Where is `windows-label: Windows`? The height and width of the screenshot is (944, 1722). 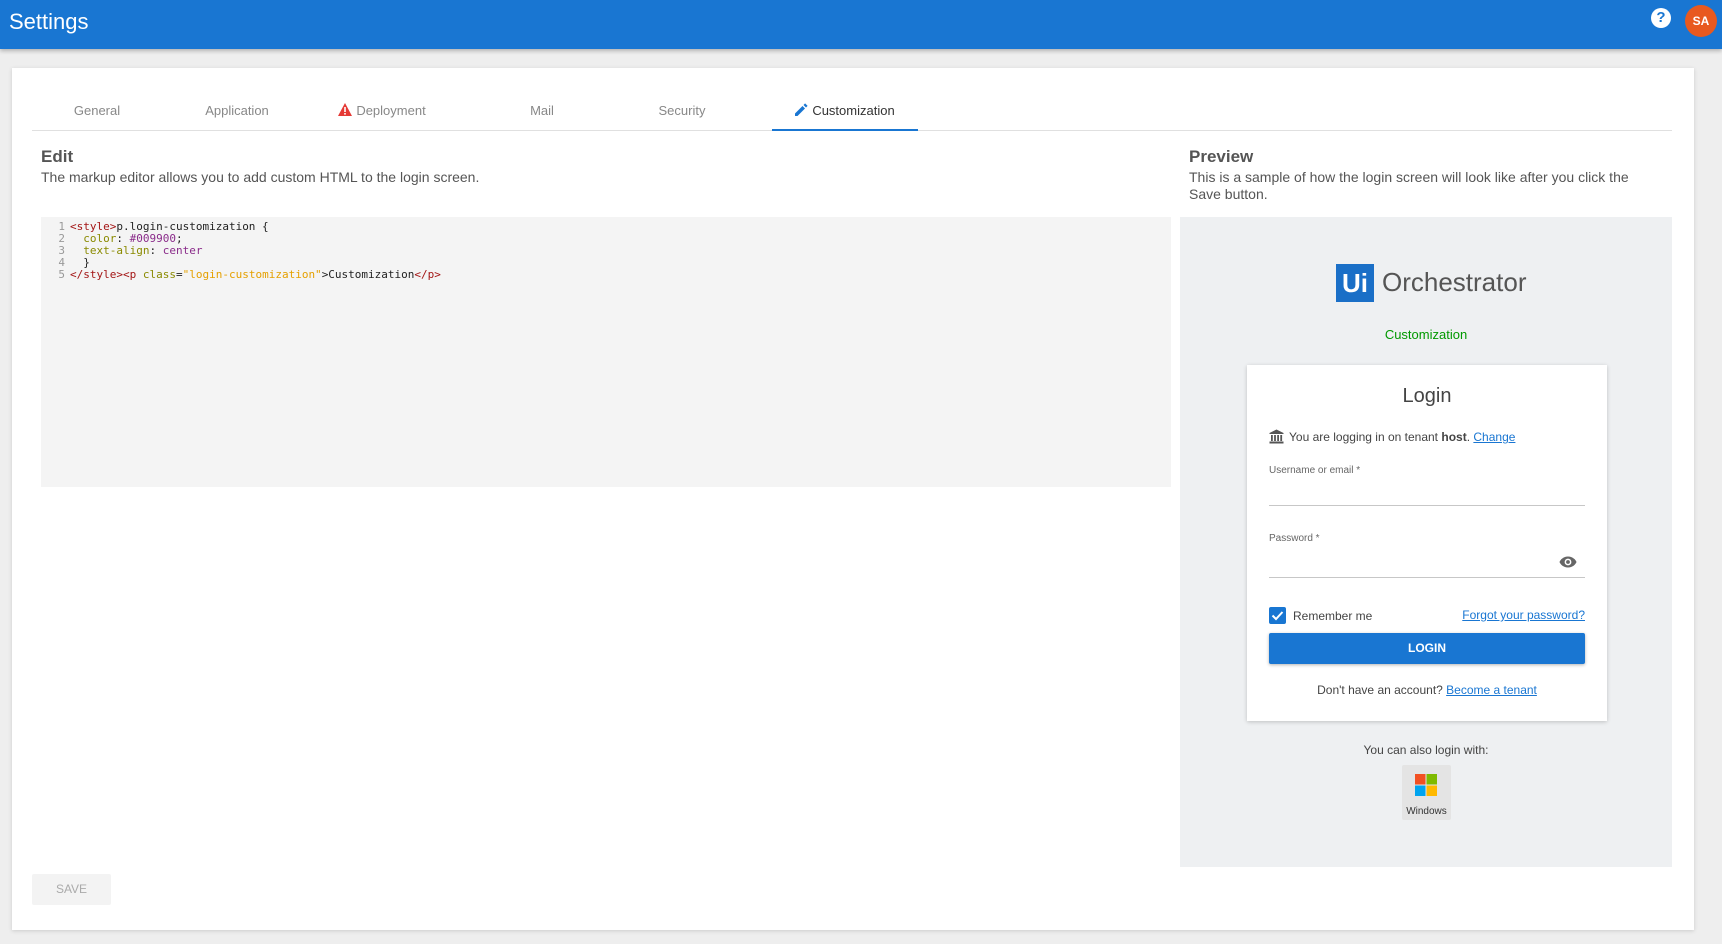
windows-label: Windows is located at coordinates (1426, 811).